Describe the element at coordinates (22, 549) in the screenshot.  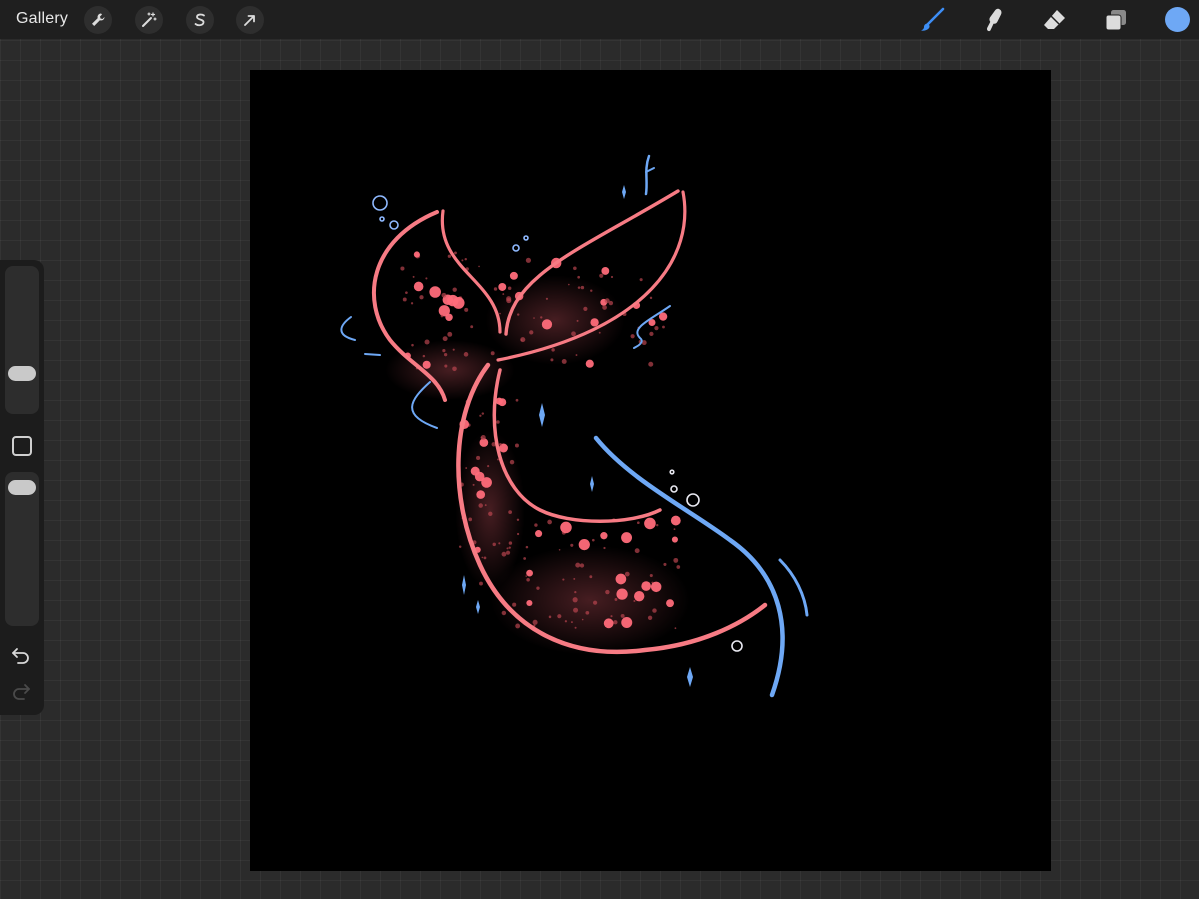
I see `brush-opacity-slider` at that location.